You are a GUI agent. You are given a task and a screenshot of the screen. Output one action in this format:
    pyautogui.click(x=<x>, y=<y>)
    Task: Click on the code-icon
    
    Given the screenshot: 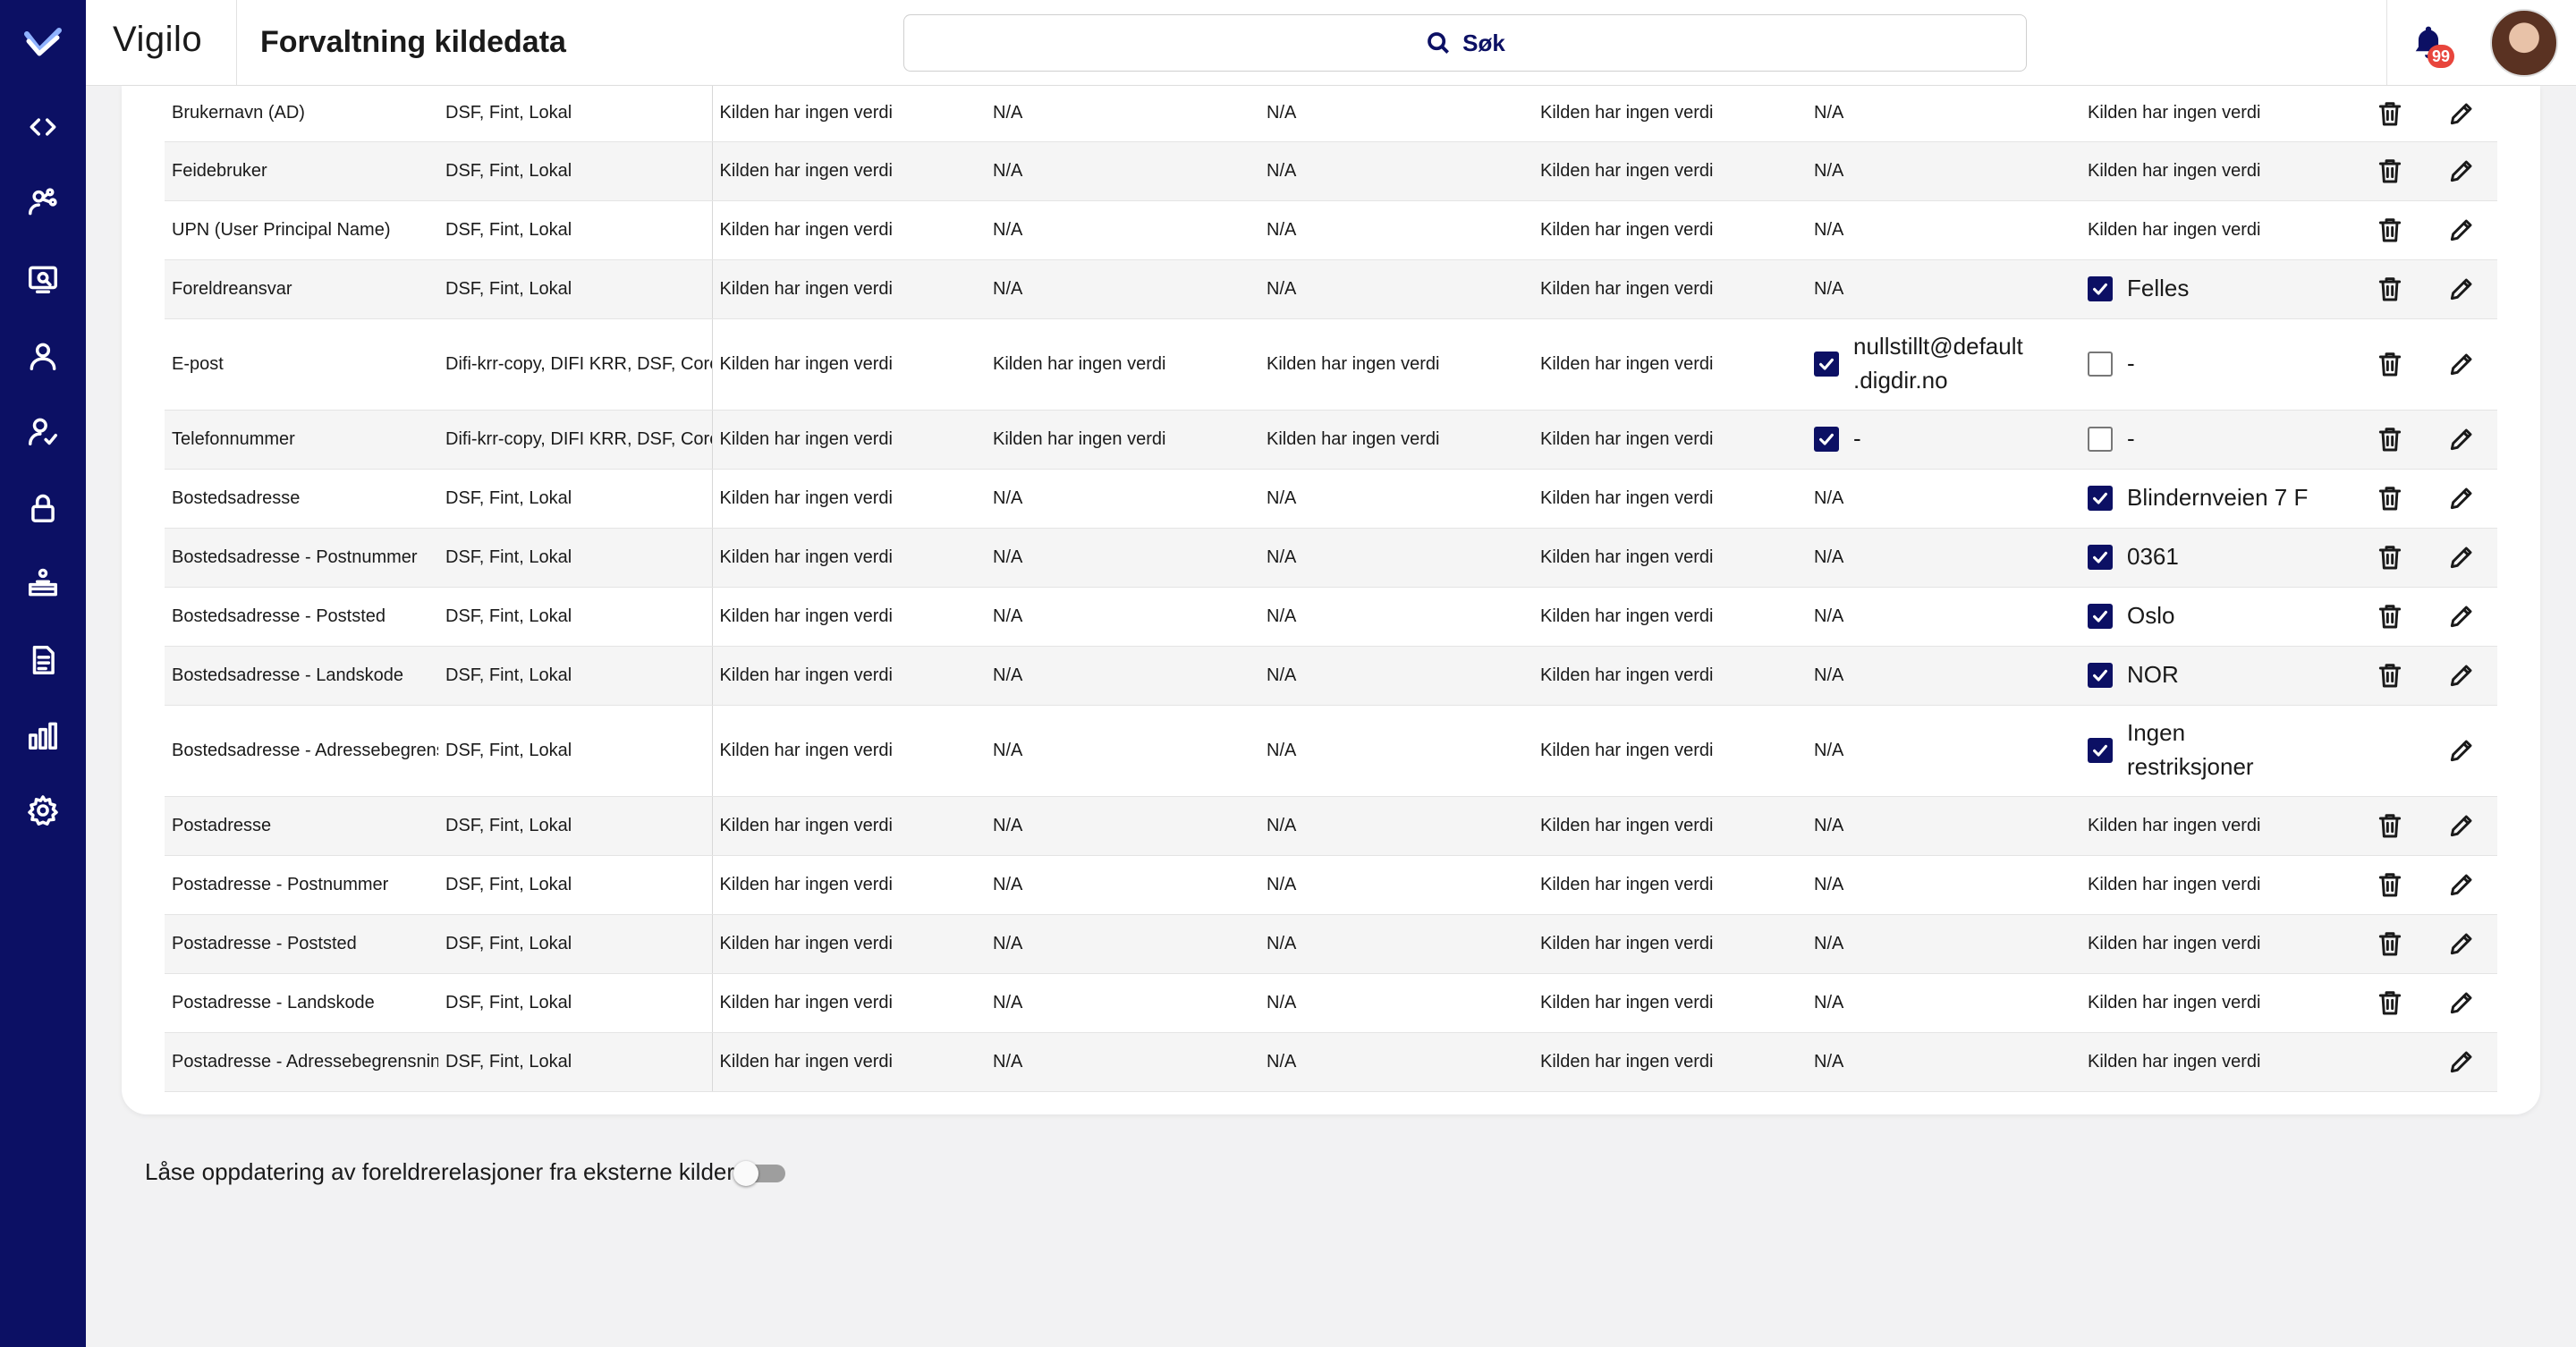 What is the action you would take?
    pyautogui.click(x=43, y=127)
    